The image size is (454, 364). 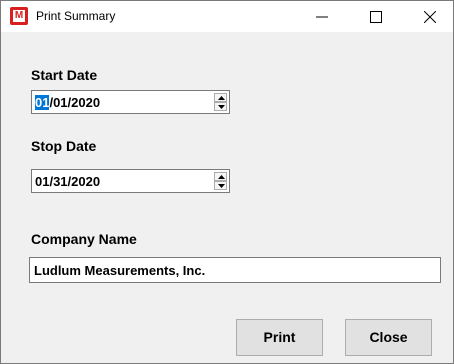 I want to click on start-date-rest: /01/2020, so click(x=75, y=102).